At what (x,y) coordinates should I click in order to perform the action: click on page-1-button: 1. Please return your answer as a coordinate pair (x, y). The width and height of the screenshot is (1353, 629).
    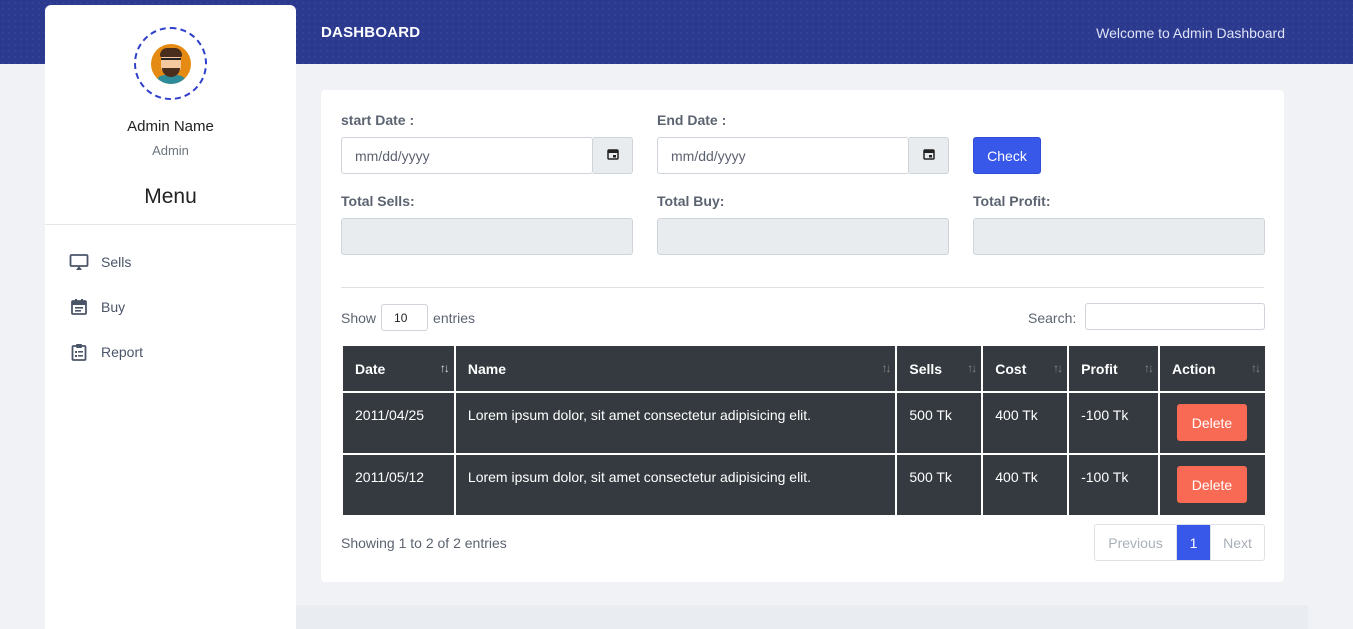
    Looking at the image, I should click on (1193, 542).